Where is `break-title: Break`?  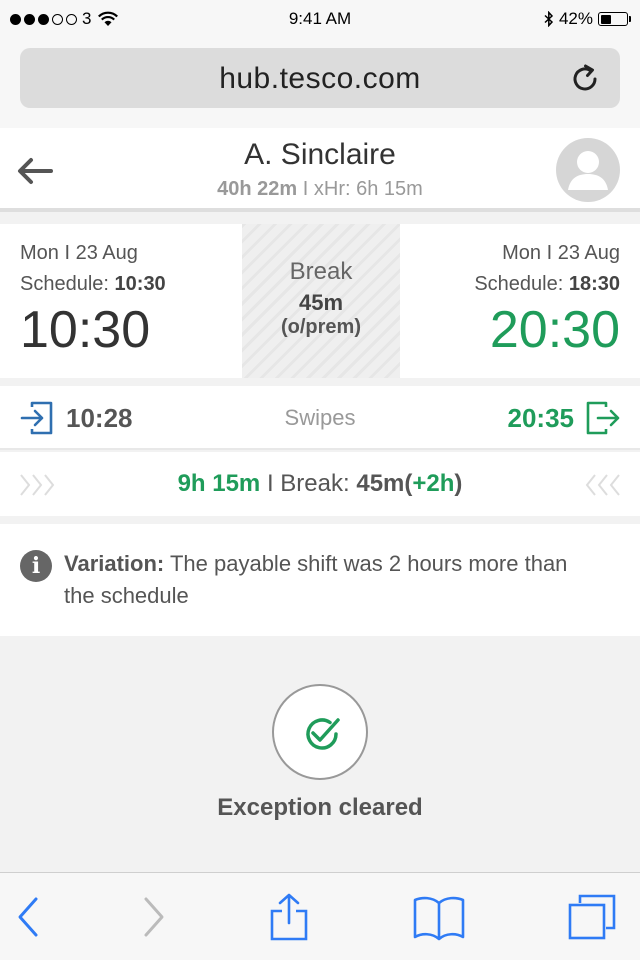
break-title: Break is located at coordinates (321, 271).